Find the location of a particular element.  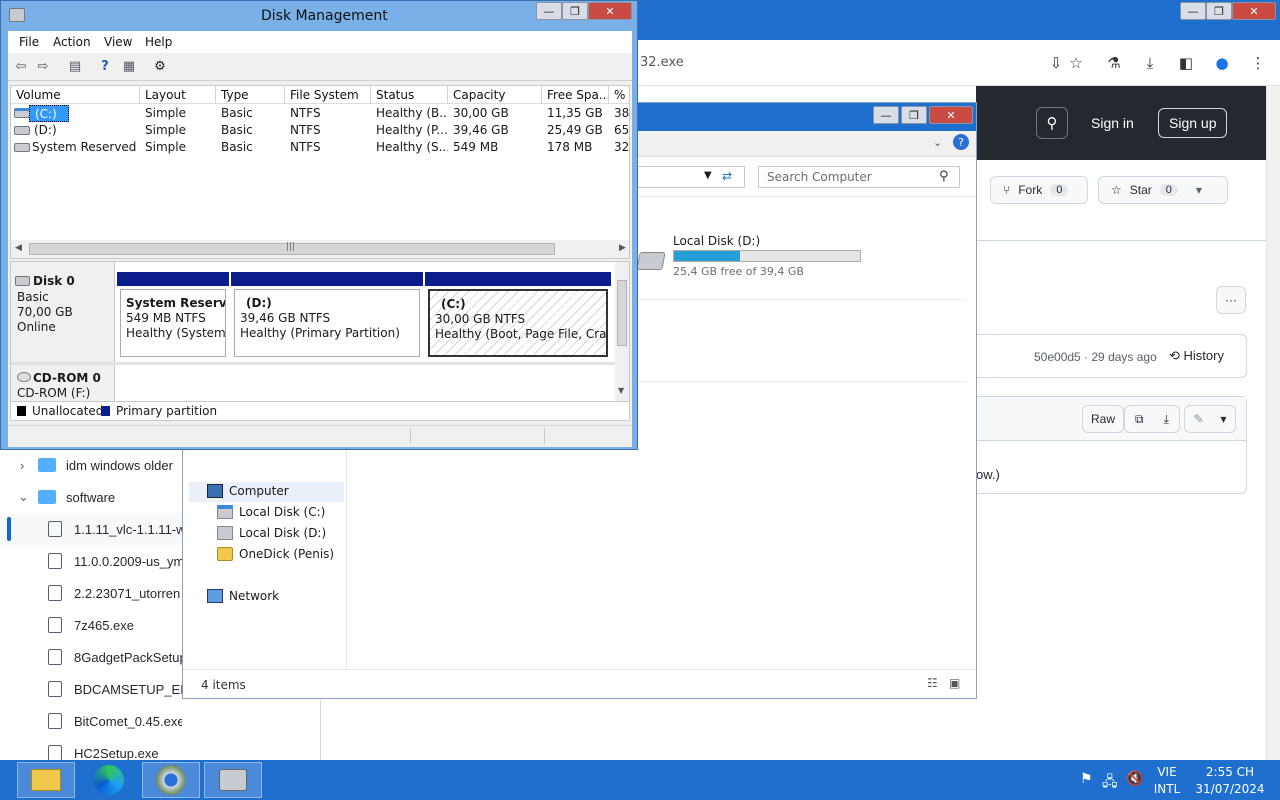

address-field: ▼ ⇄ is located at coordinates (688, 177).